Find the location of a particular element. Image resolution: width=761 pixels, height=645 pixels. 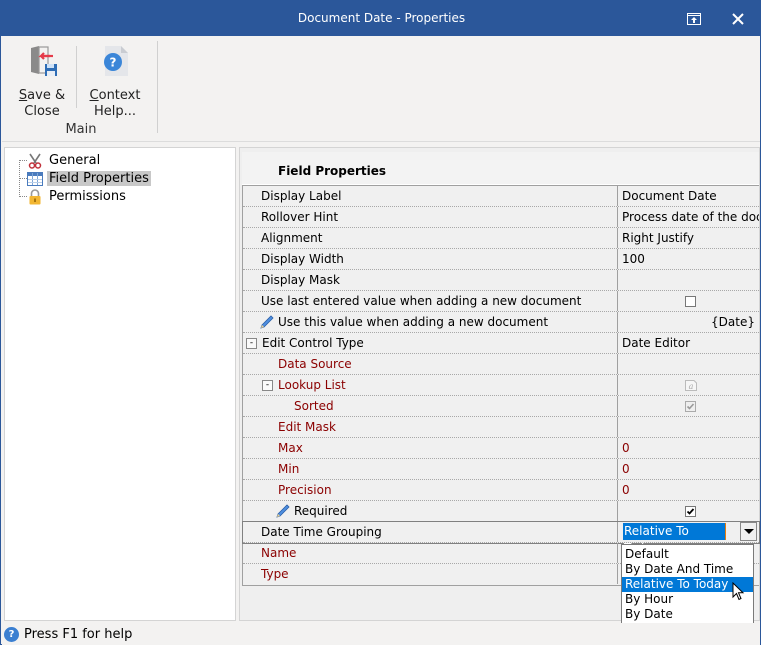

save-close-icon is located at coordinates (42, 61).